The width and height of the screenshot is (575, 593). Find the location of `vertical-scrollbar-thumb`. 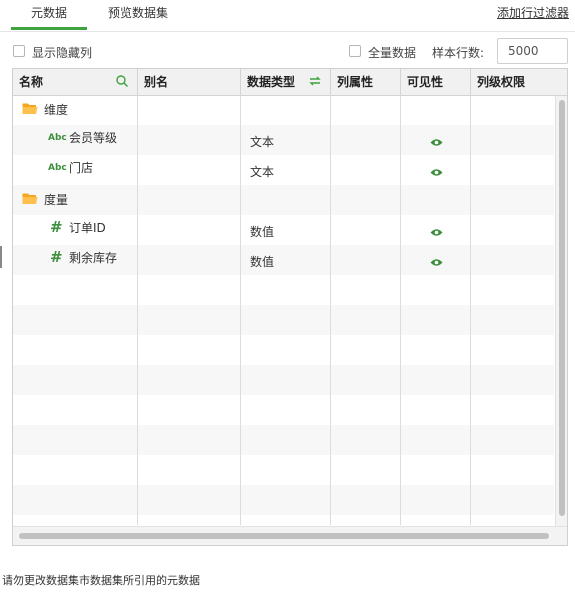

vertical-scrollbar-thumb is located at coordinates (562, 308).